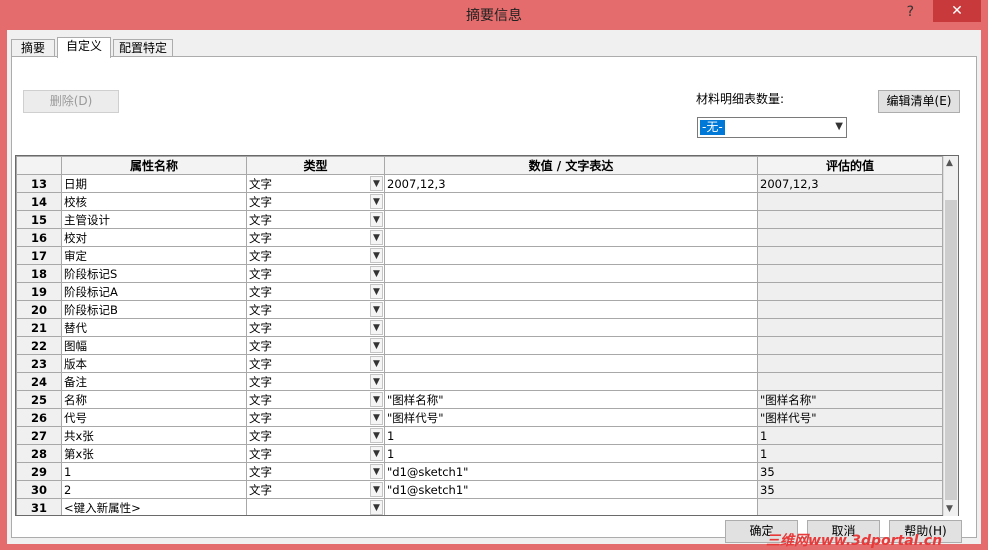  I want to click on property-name-cell: 阶段标记A, so click(154, 291).